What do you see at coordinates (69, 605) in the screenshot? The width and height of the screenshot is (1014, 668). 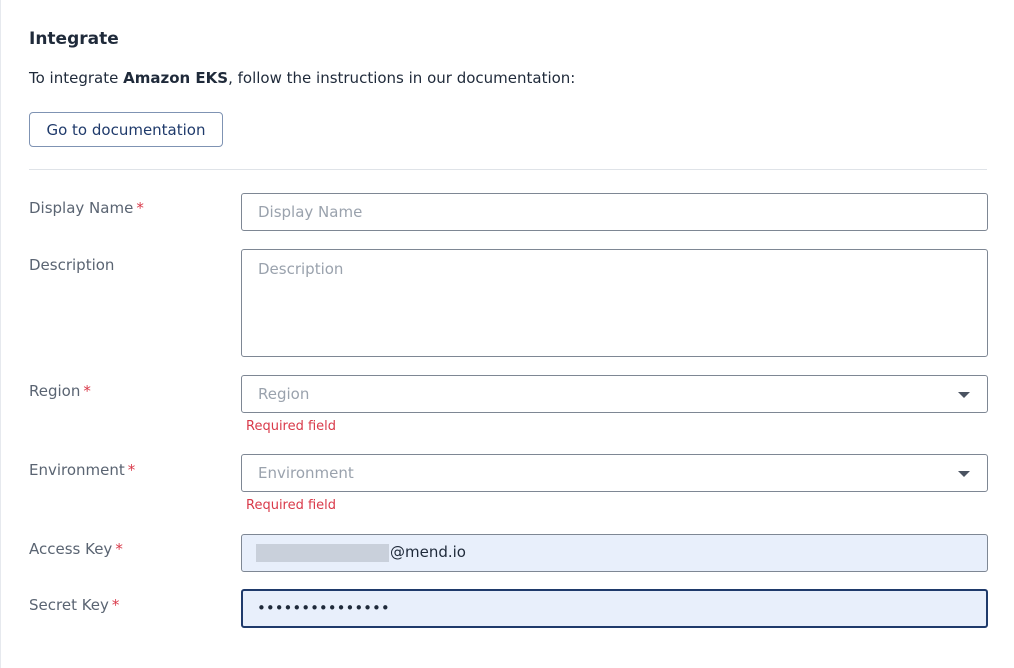 I see `secret-key-label-text: Secret Key` at bounding box center [69, 605].